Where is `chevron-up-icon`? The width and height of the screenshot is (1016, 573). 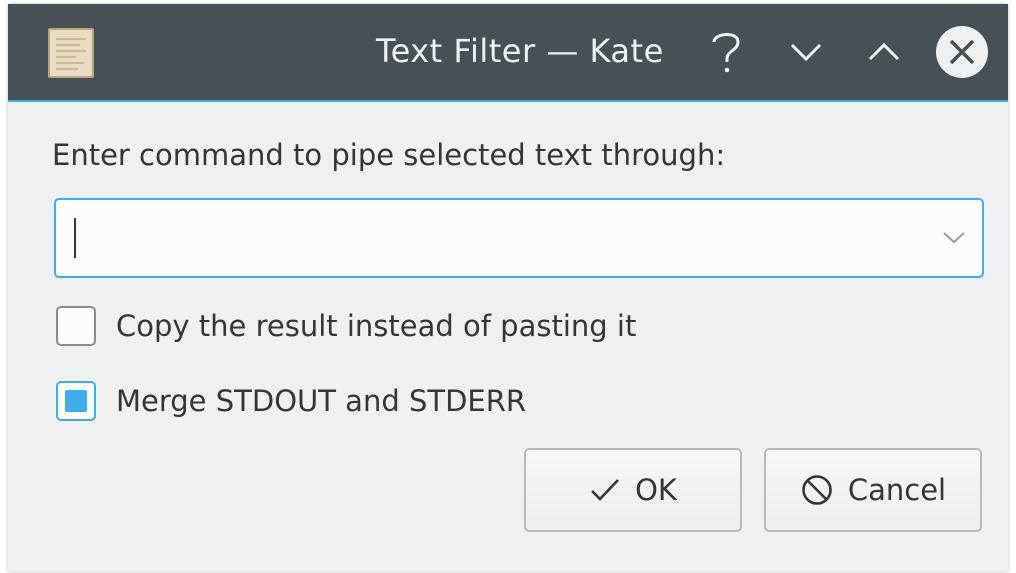 chevron-up-icon is located at coordinates (884, 51).